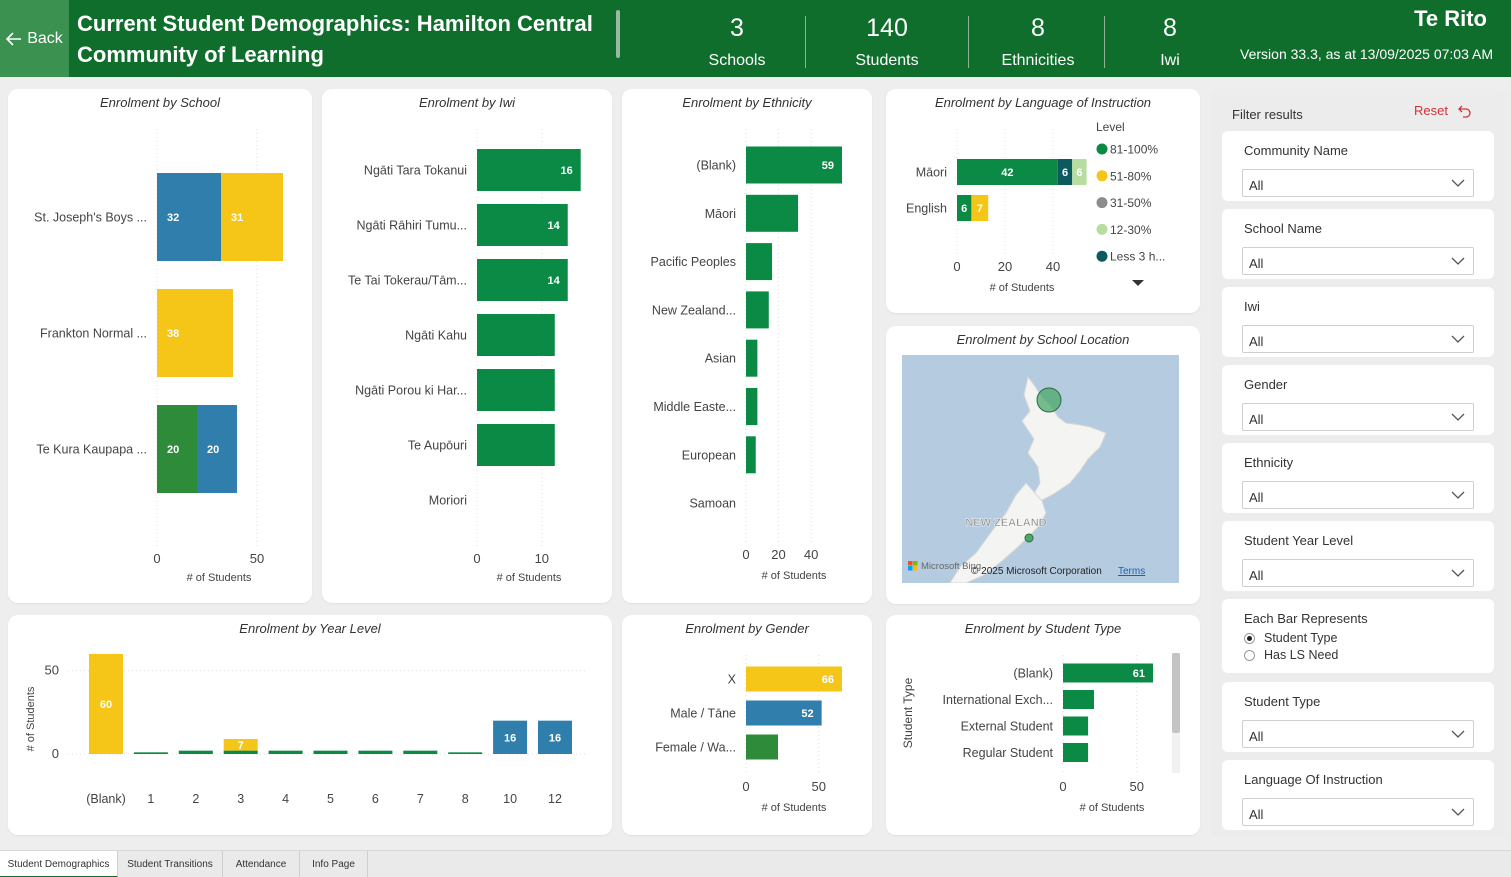  I want to click on kpi-ethnicities: 8 Ethnicities, so click(1038, 42).